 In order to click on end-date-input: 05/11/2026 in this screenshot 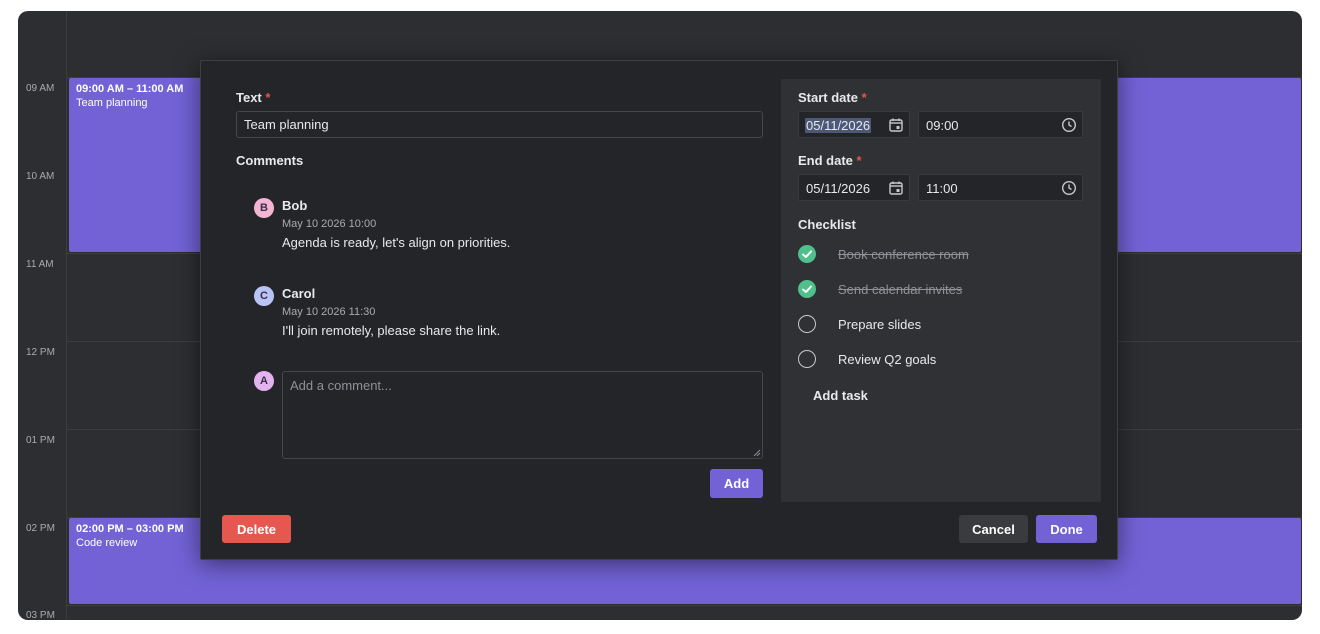, I will do `click(854, 187)`.